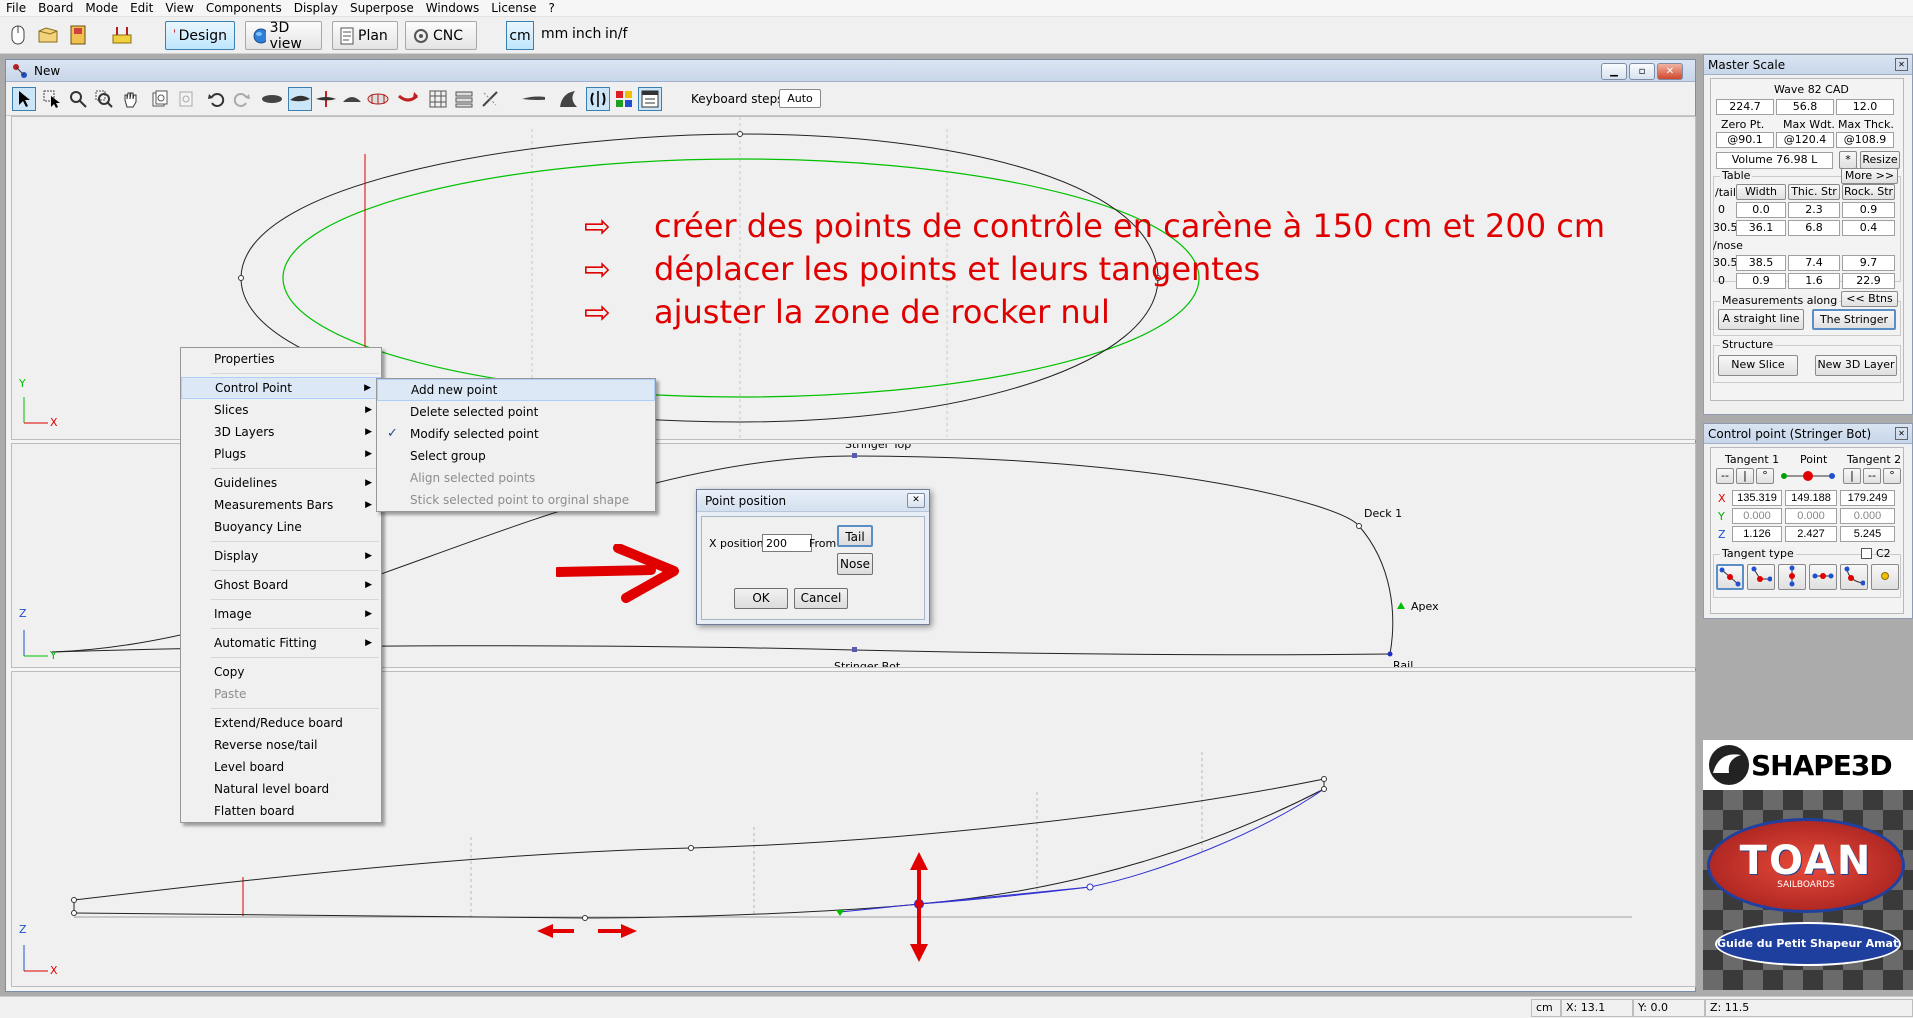  Describe the element at coordinates (1614, 71) in the screenshot. I see `minimize-button: ▁` at that location.